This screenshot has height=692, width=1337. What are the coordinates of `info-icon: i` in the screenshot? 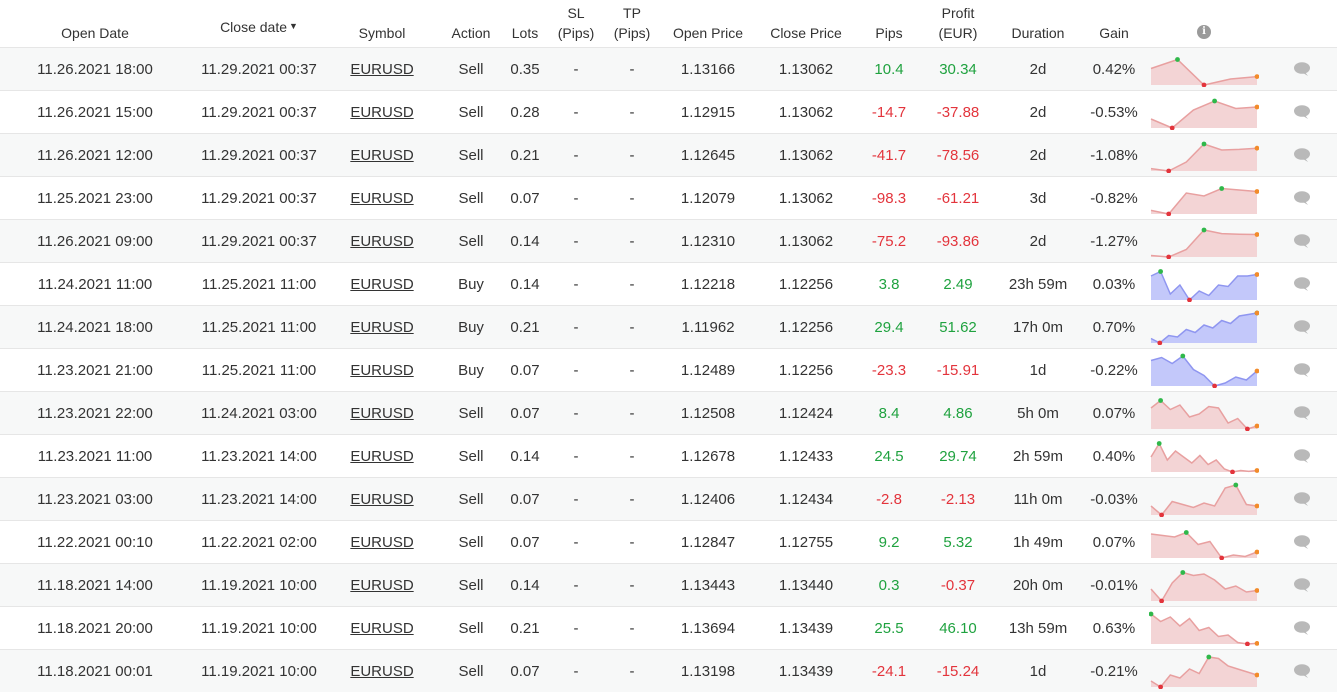 It's located at (1204, 32).